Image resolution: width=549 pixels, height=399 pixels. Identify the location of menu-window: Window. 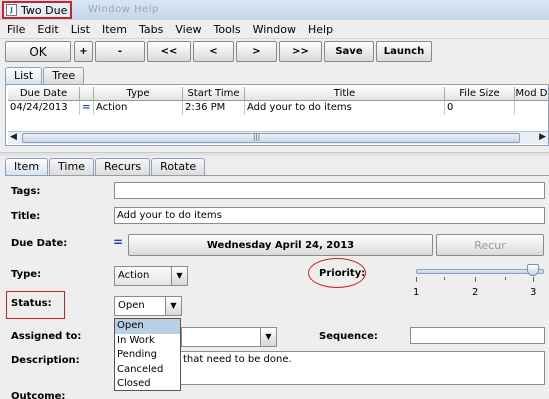
(274, 29).